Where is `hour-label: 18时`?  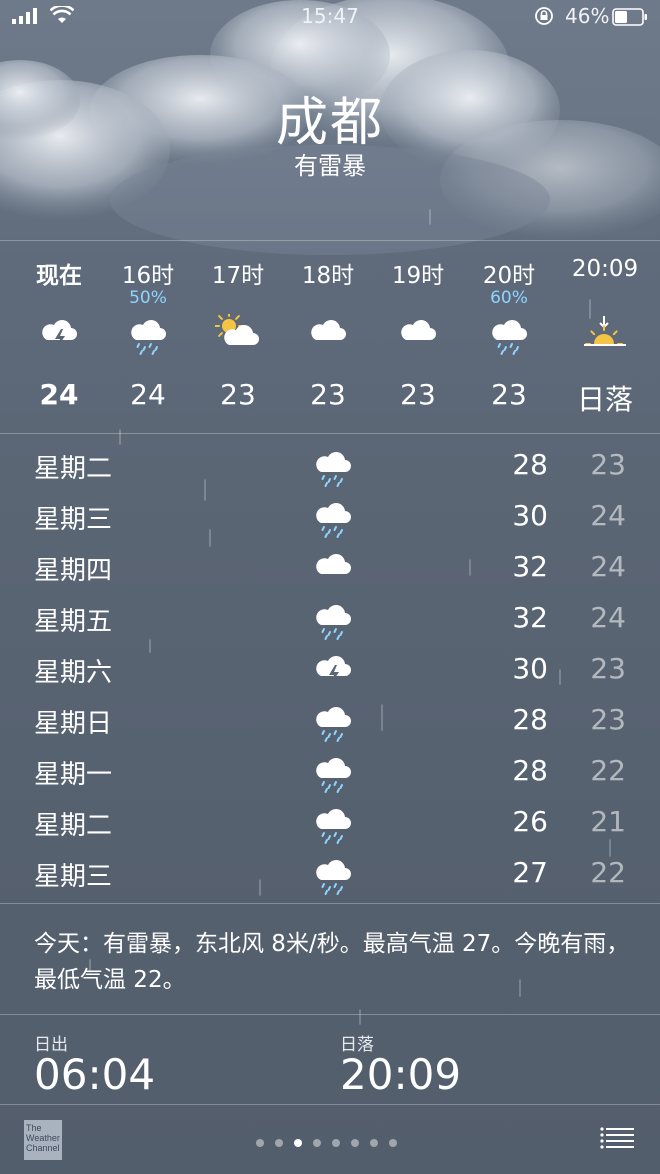 hour-label: 18时 is located at coordinates (328, 276).